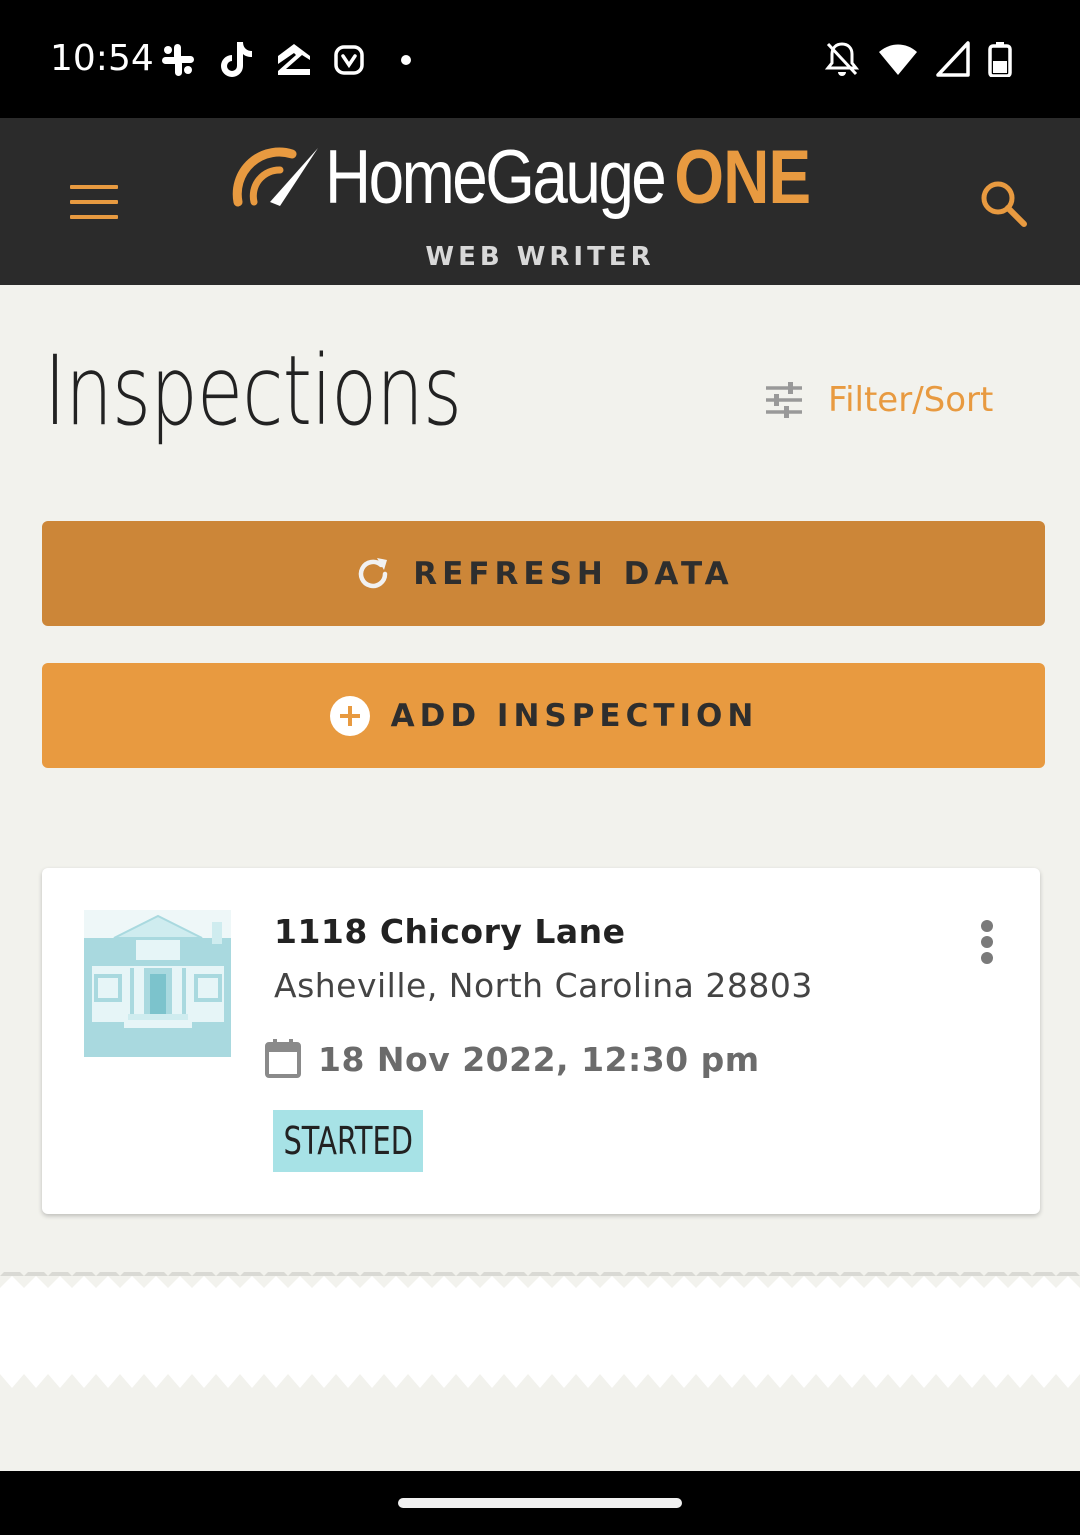 Image resolution: width=1080 pixels, height=1535 pixels. I want to click on status-badge: STARTED, so click(348, 1141).